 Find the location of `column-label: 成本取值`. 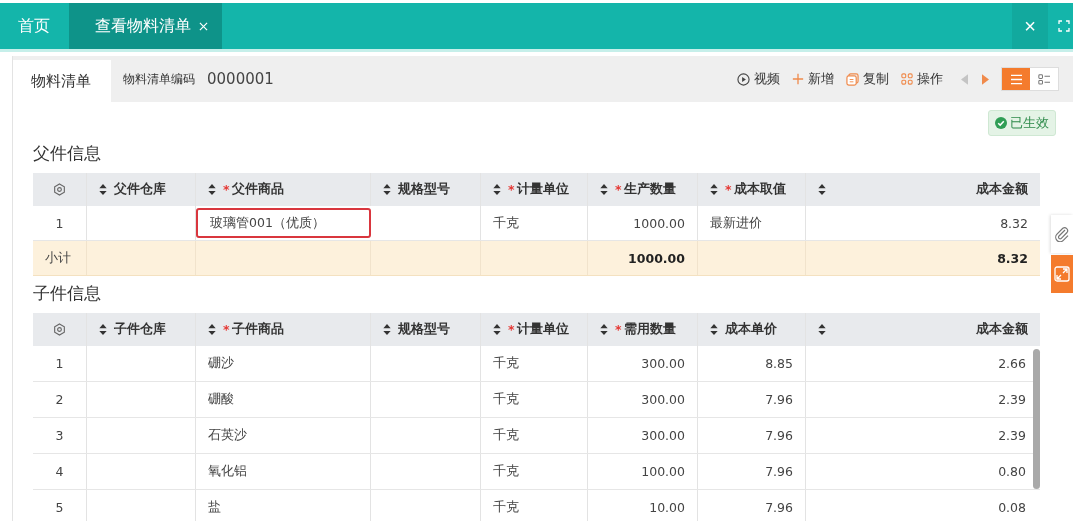

column-label: 成本取值 is located at coordinates (759, 189).